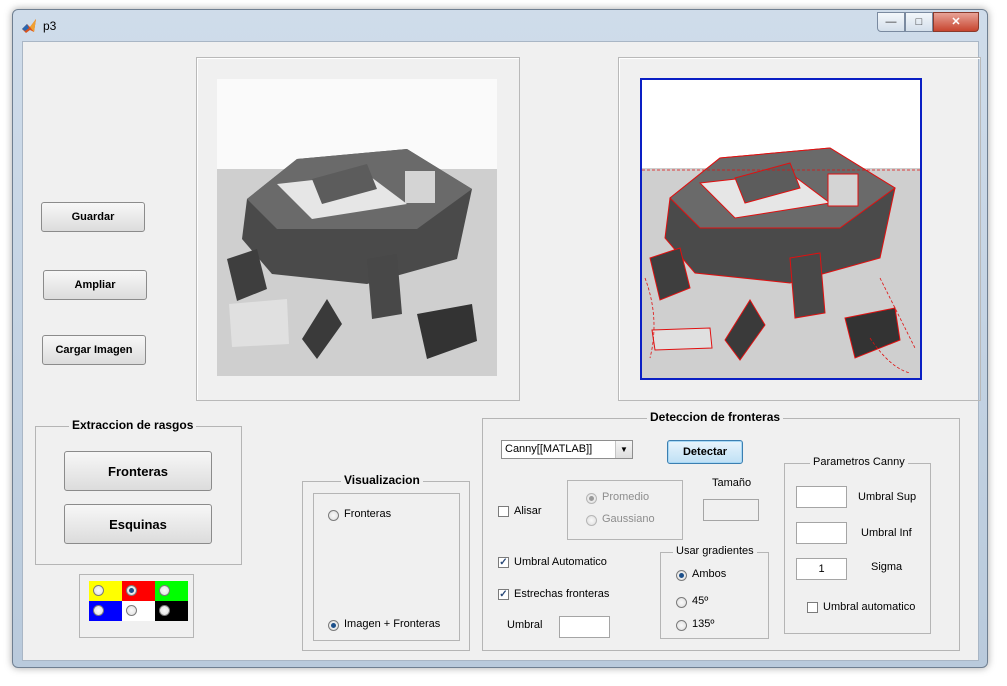  Describe the element at coordinates (715, 417) in the screenshot. I see `deteccion-title: Deteccion de fronteras` at that location.